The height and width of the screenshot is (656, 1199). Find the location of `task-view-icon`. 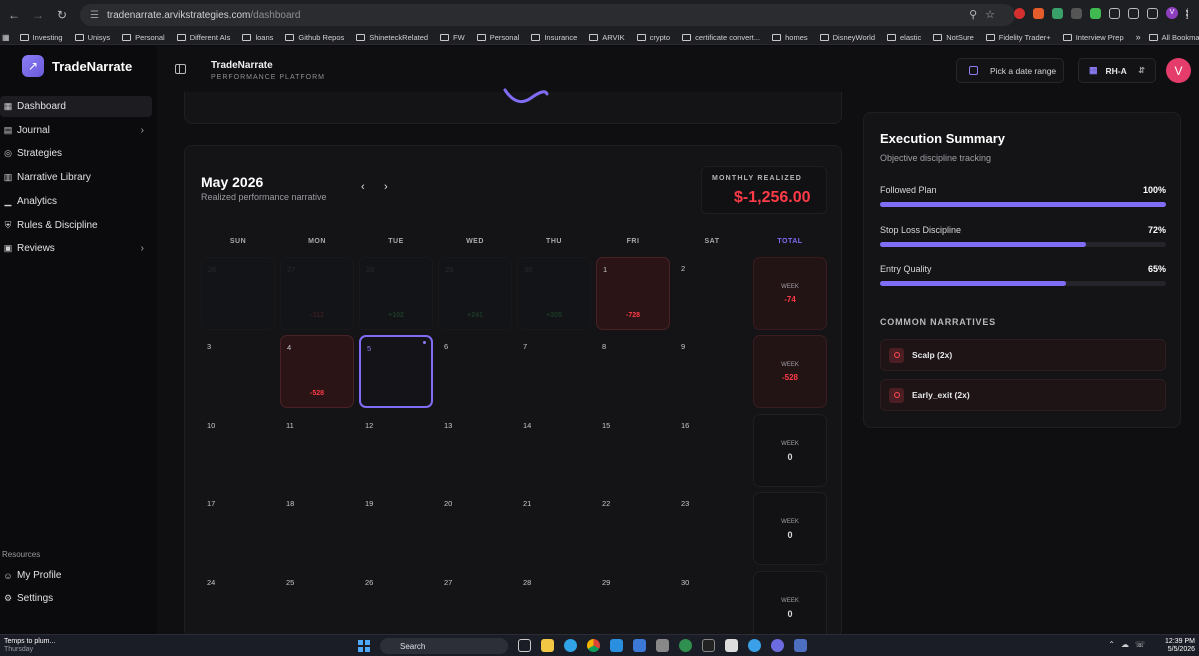

task-view-icon is located at coordinates (524, 645).